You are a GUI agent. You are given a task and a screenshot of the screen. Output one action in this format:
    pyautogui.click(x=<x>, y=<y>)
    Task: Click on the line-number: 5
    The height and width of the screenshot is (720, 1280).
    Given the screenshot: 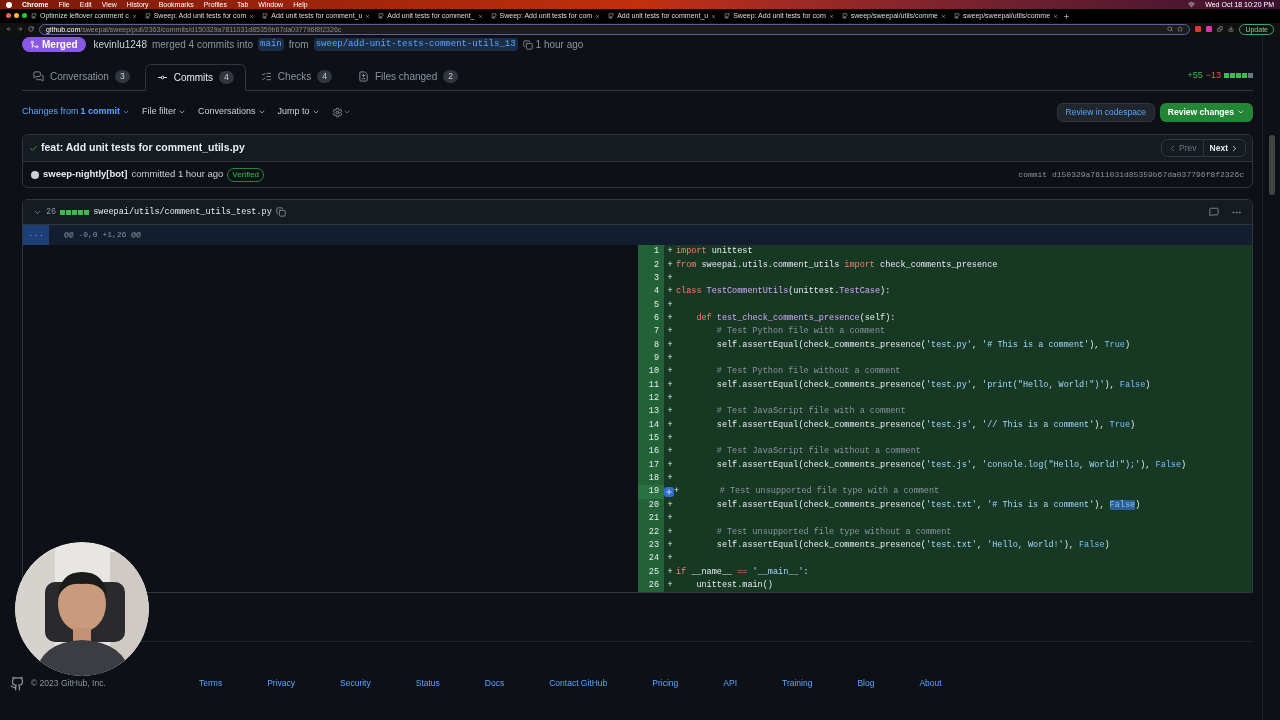 What is the action you would take?
    pyautogui.click(x=651, y=305)
    